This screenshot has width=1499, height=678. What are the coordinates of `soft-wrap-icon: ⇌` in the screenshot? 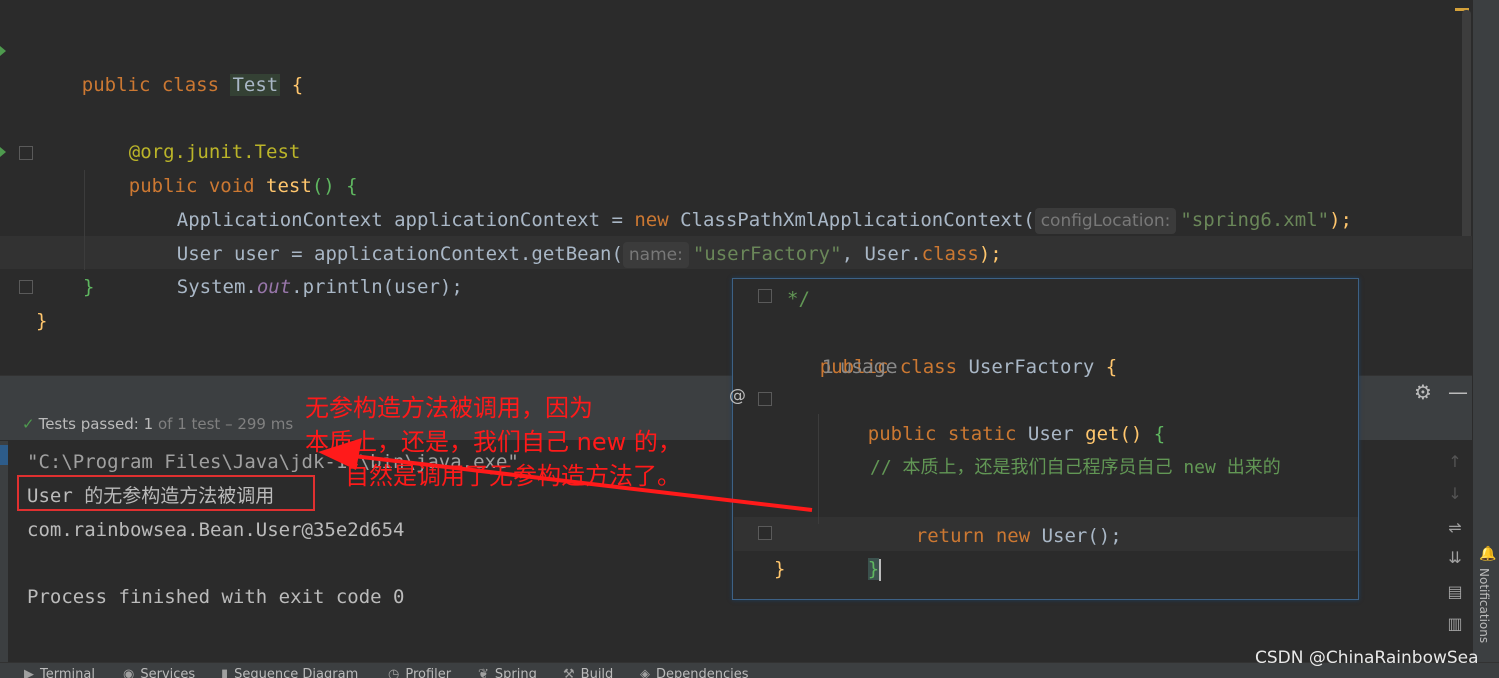 It's located at (1455, 528).